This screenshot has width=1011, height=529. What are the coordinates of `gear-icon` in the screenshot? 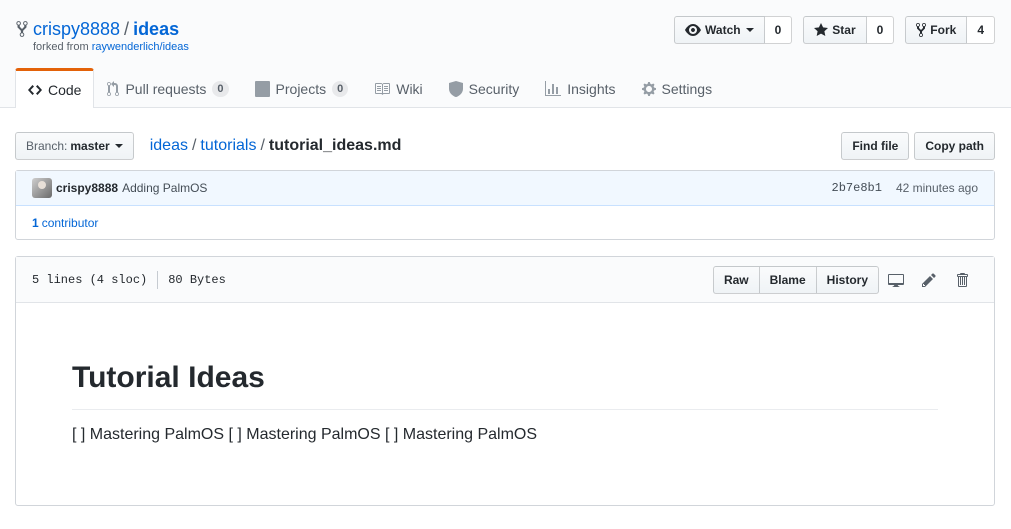 It's located at (648, 88).